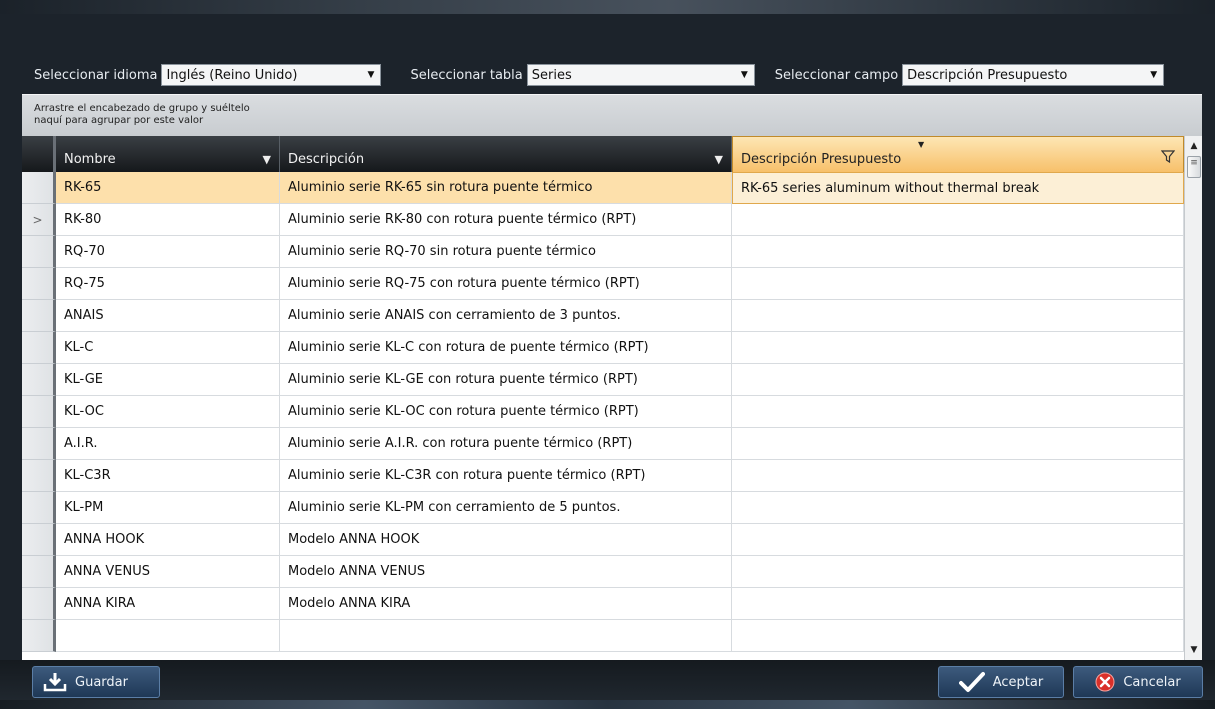 This screenshot has width=1215, height=709. I want to click on vertical-scrollbar: ▲ ≡ ▼, so click(1193, 398).